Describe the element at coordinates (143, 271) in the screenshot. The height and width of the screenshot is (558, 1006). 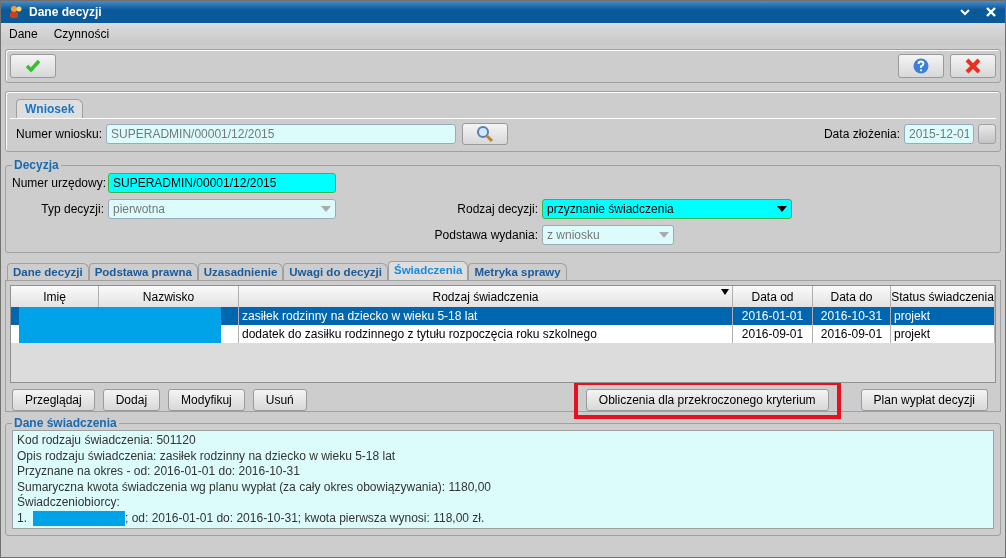
I see `tab: Podstawa prawna` at that location.